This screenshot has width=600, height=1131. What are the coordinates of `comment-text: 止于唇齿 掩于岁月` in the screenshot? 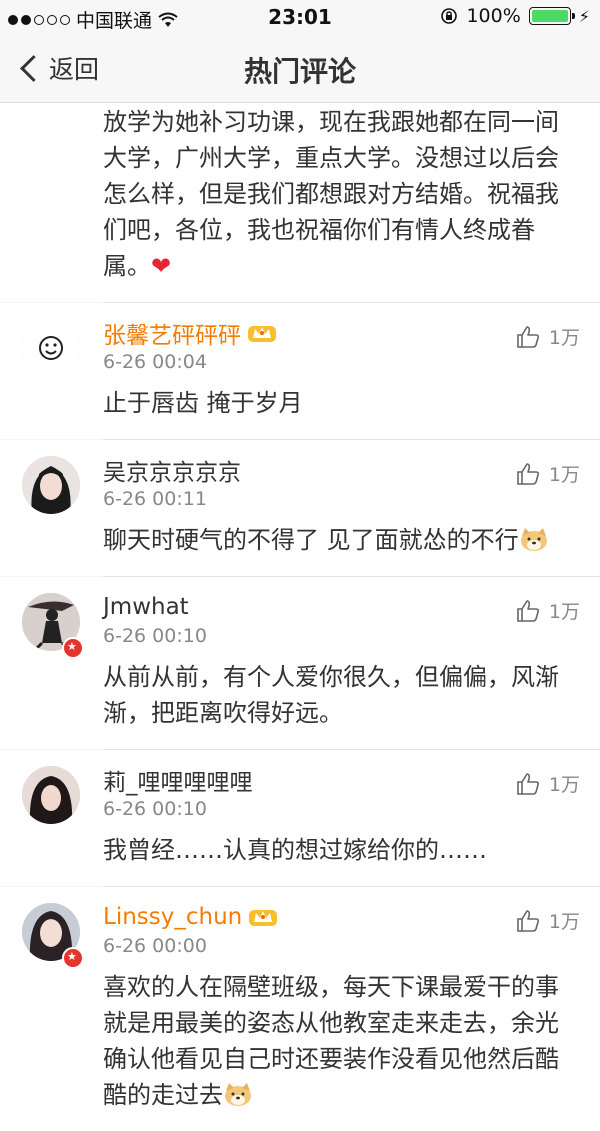 It's located at (203, 403).